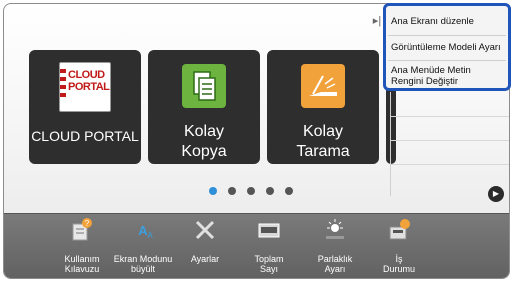  I want to click on tile-label-line2: Tarama, so click(323, 151).